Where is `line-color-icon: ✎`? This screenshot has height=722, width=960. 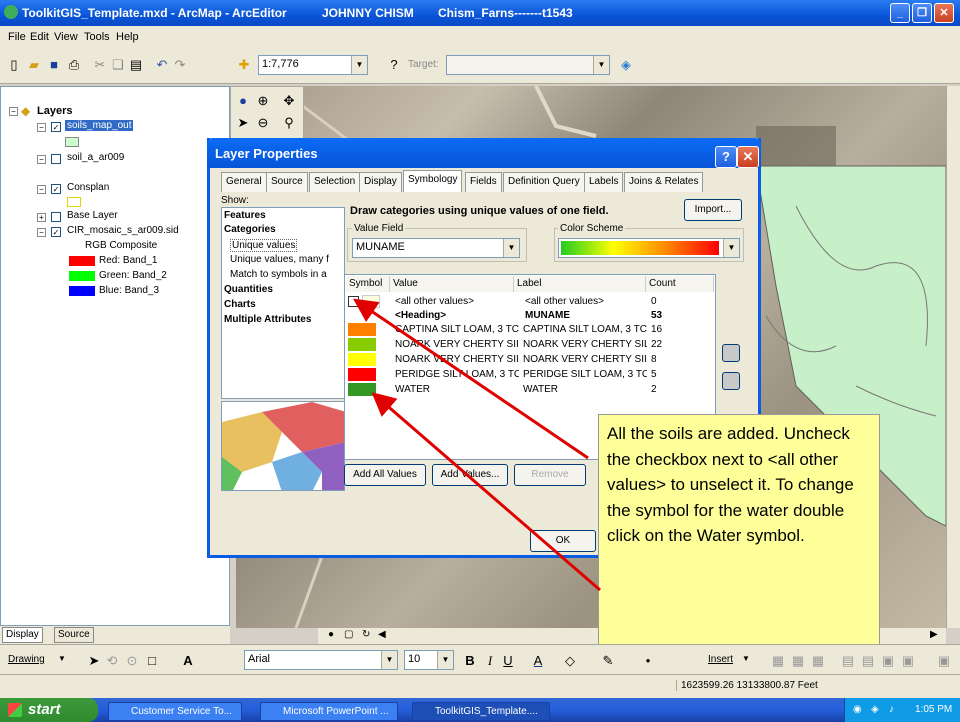 line-color-icon: ✎ is located at coordinates (608, 661).